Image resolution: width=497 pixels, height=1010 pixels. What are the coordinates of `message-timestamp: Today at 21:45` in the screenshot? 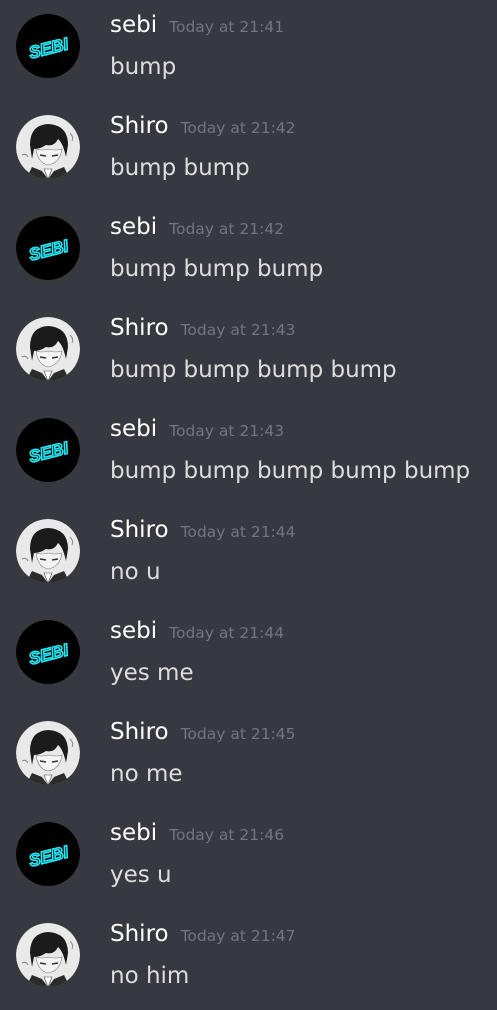 It's located at (238, 734).